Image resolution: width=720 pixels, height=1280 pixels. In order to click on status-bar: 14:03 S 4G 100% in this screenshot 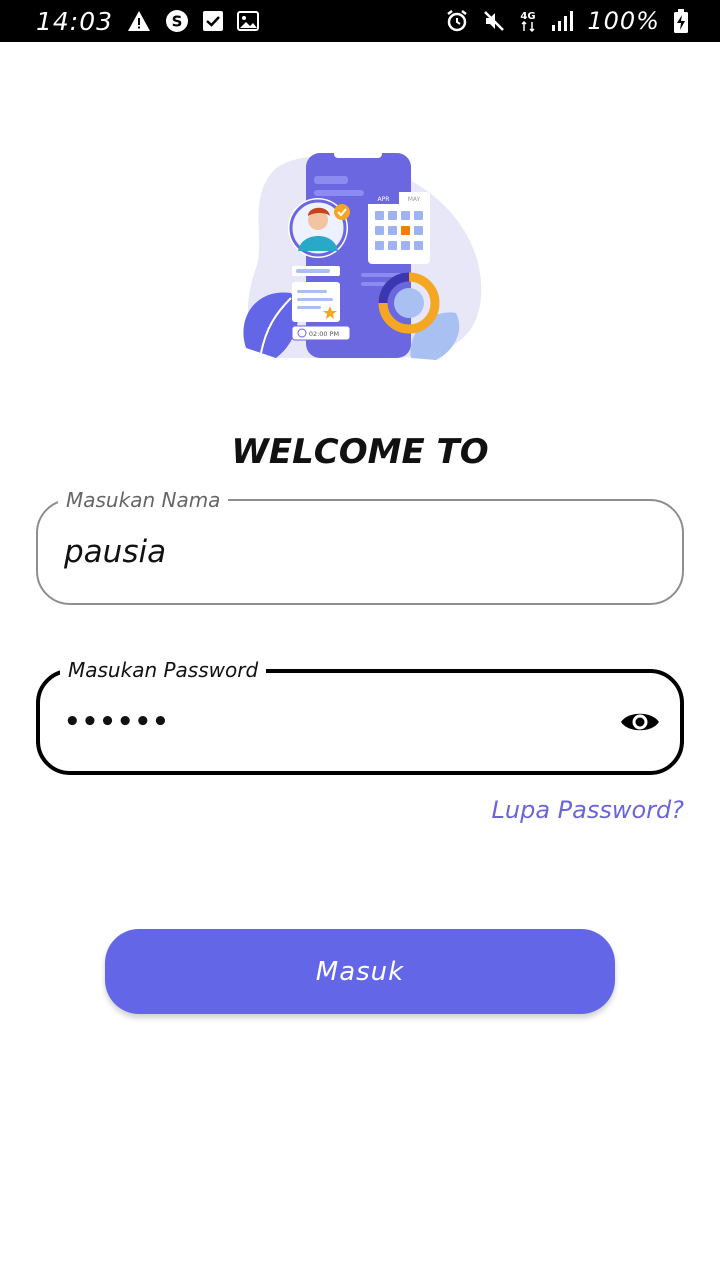, I will do `click(360, 21)`.